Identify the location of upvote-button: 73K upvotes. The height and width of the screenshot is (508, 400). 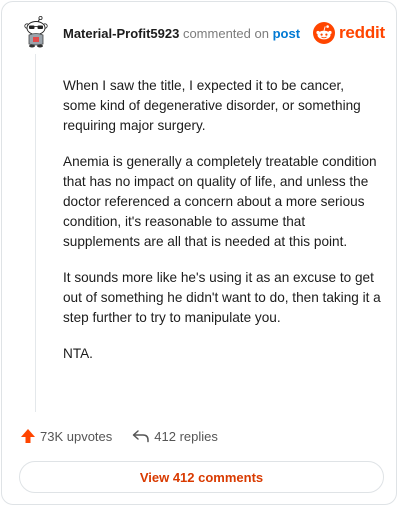
(66, 436).